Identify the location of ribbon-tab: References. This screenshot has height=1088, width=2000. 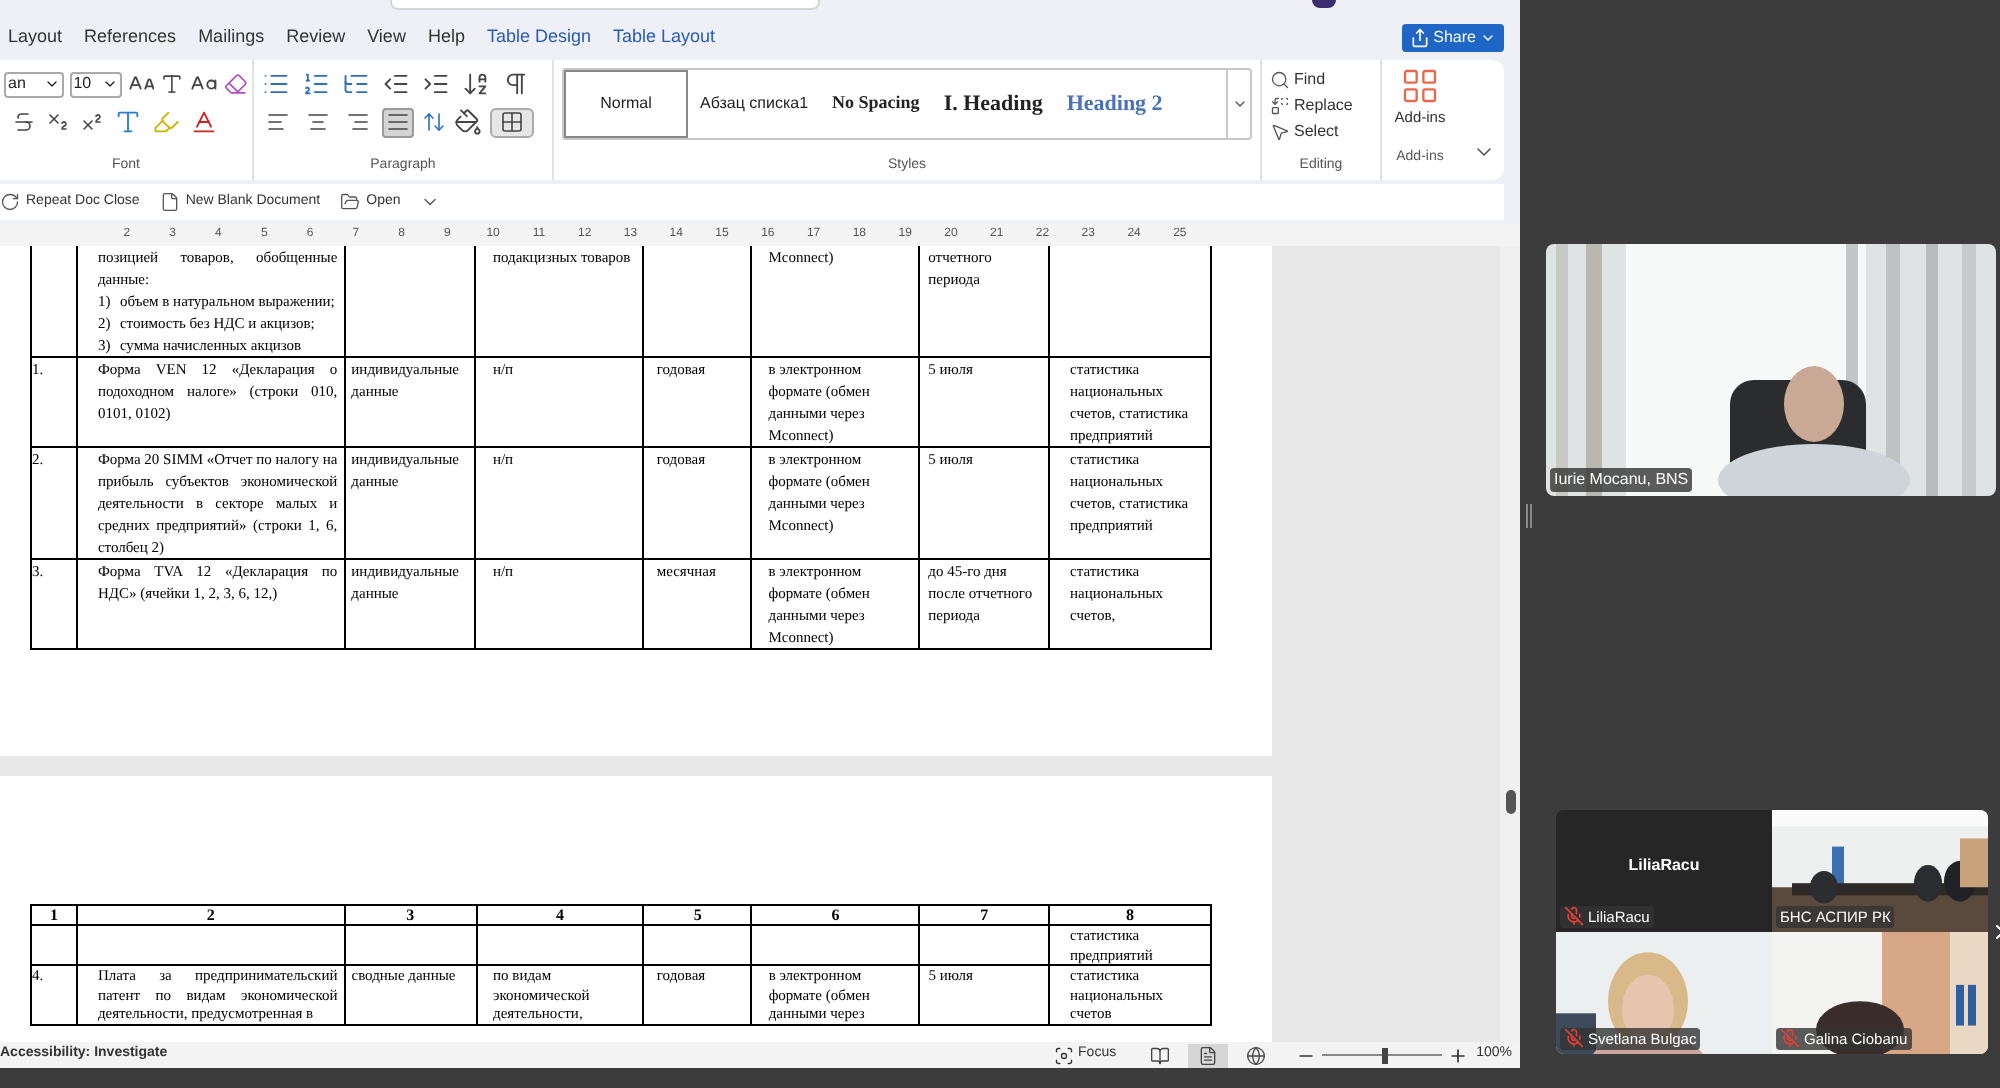
(130, 38).